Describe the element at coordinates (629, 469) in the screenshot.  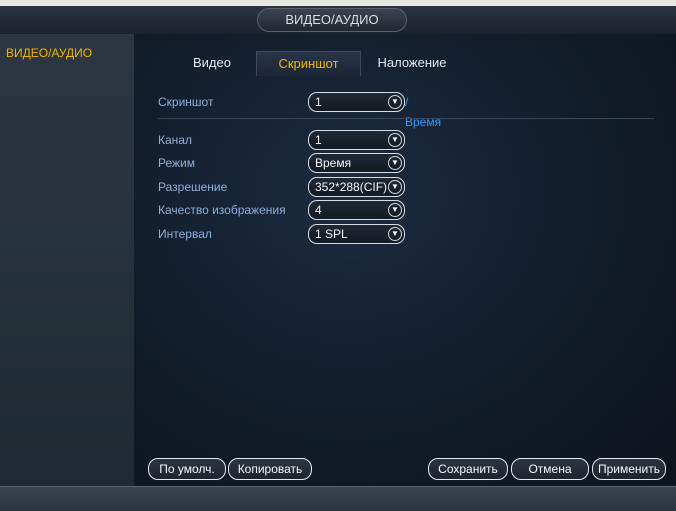
I see `apply-button: Применить` at that location.